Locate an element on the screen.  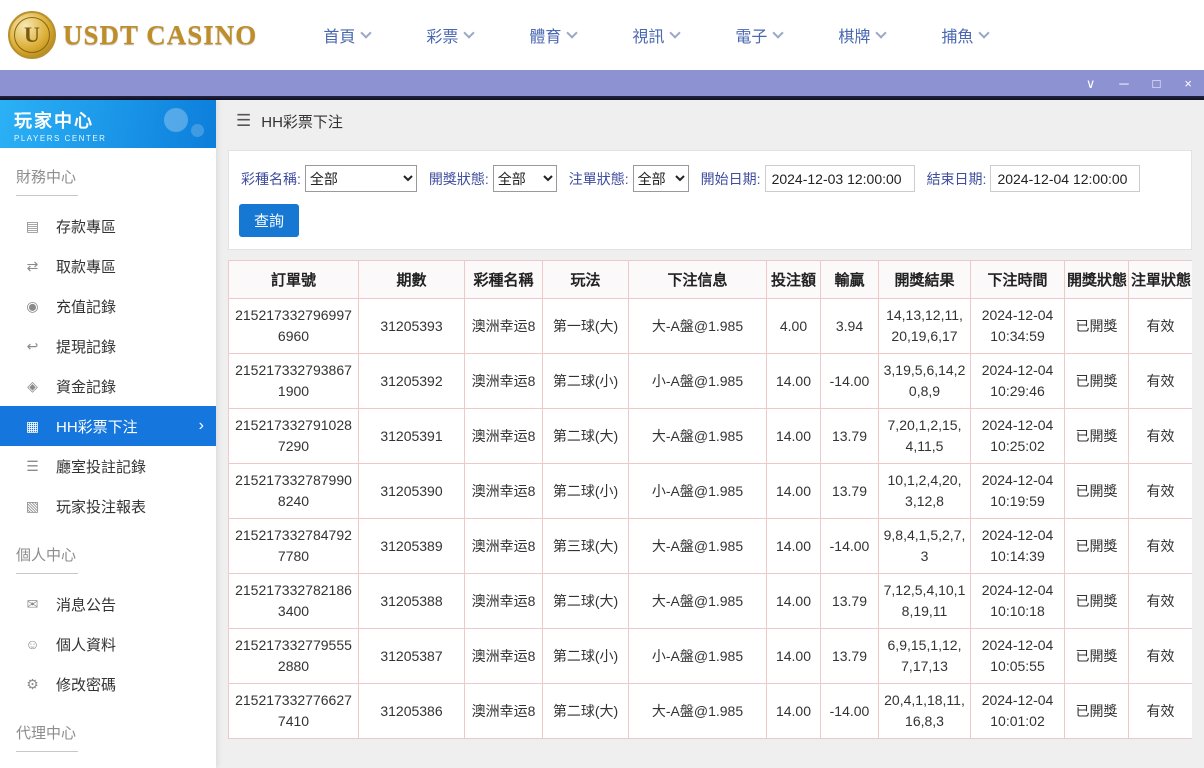
cell-order-no: 2152173327910287290 is located at coordinates (293, 436).